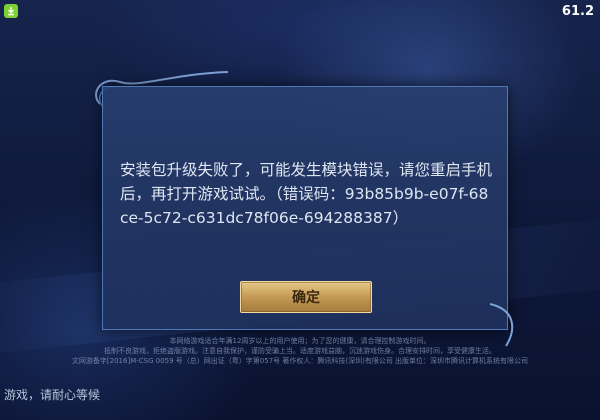  I want to click on notification-app-icon, so click(11, 11).